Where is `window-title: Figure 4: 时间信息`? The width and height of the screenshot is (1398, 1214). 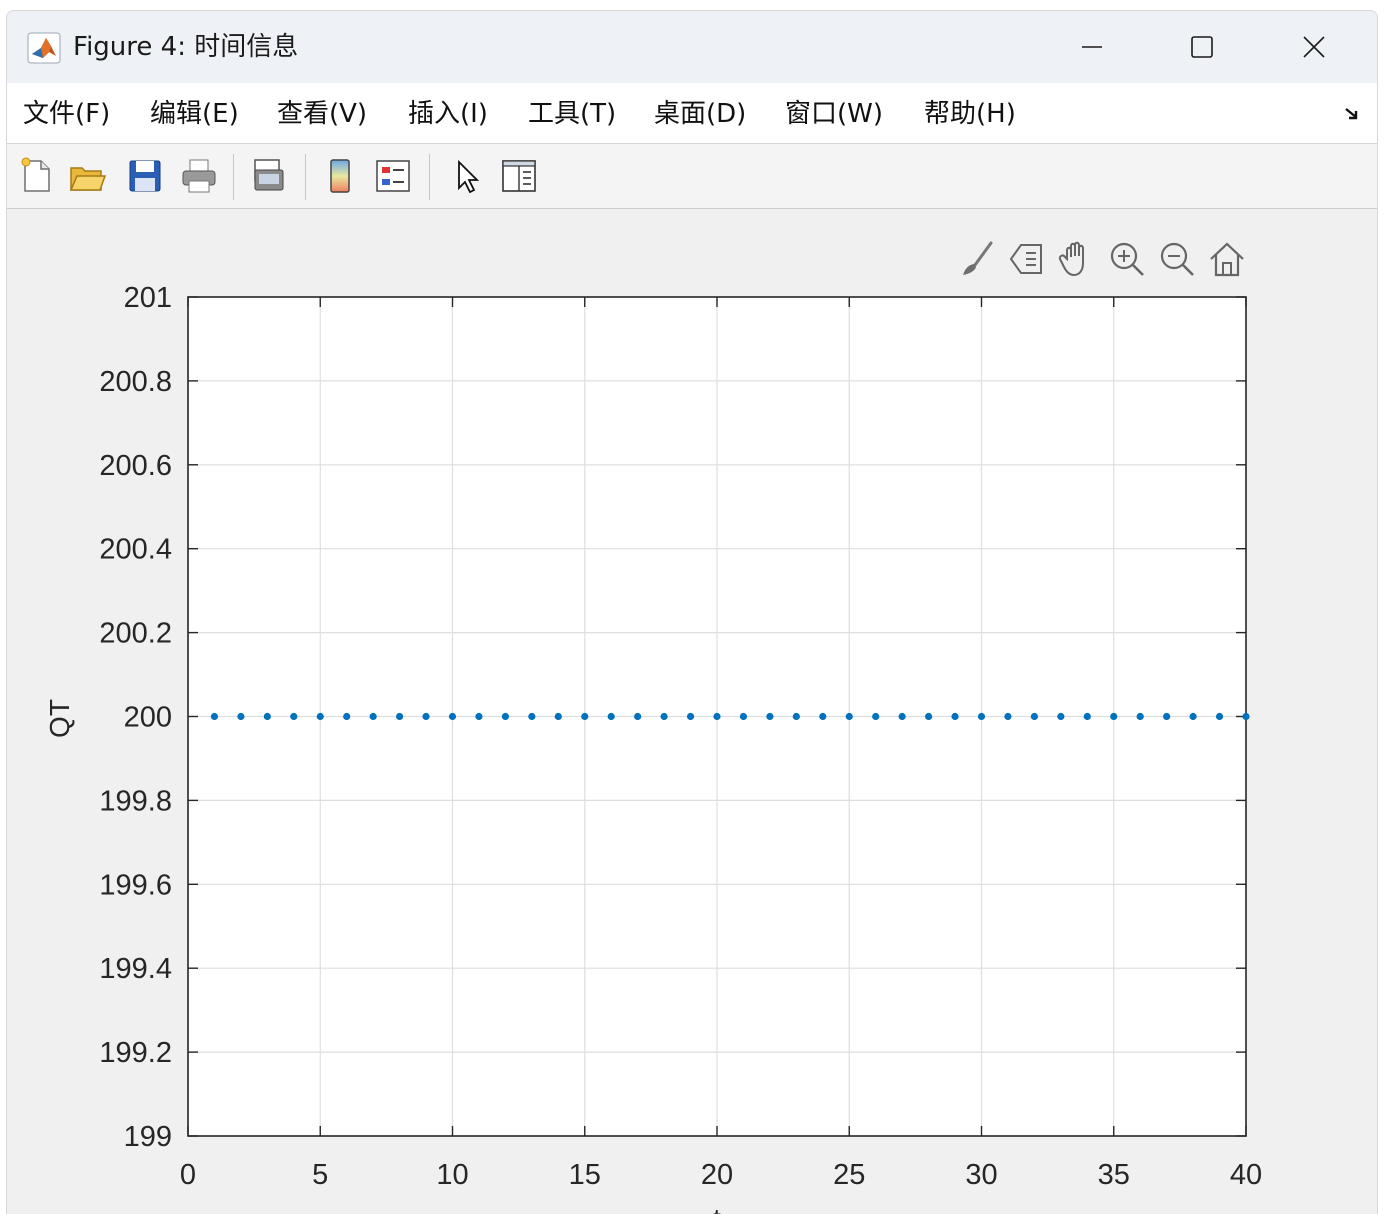 window-title: Figure 4: 时间信息 is located at coordinates (186, 47).